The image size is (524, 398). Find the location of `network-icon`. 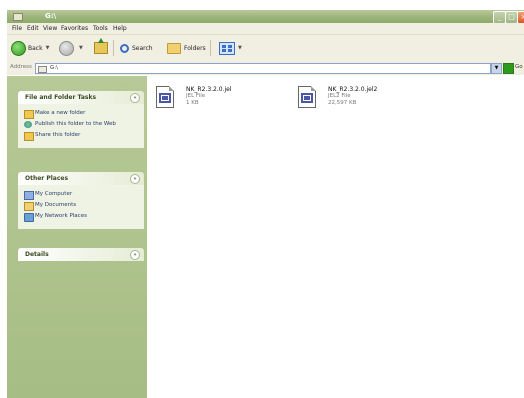

network-icon is located at coordinates (29, 217).